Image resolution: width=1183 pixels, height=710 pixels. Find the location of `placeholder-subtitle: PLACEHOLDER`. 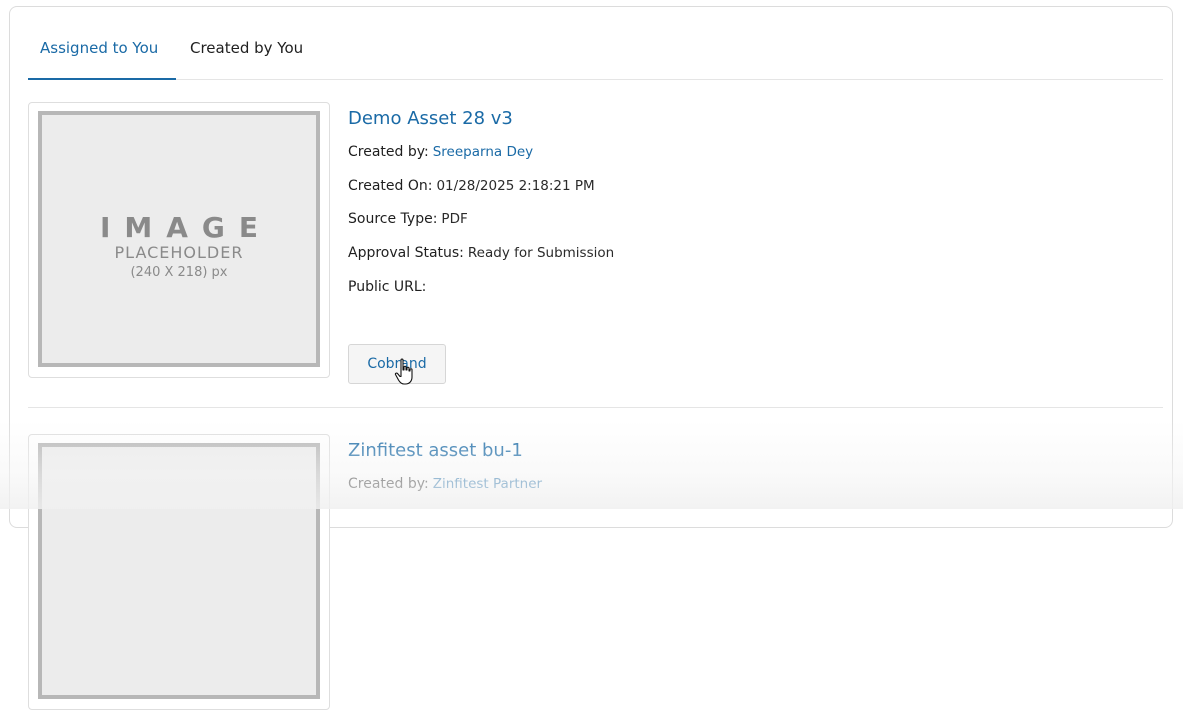

placeholder-subtitle: PLACEHOLDER is located at coordinates (179, 252).